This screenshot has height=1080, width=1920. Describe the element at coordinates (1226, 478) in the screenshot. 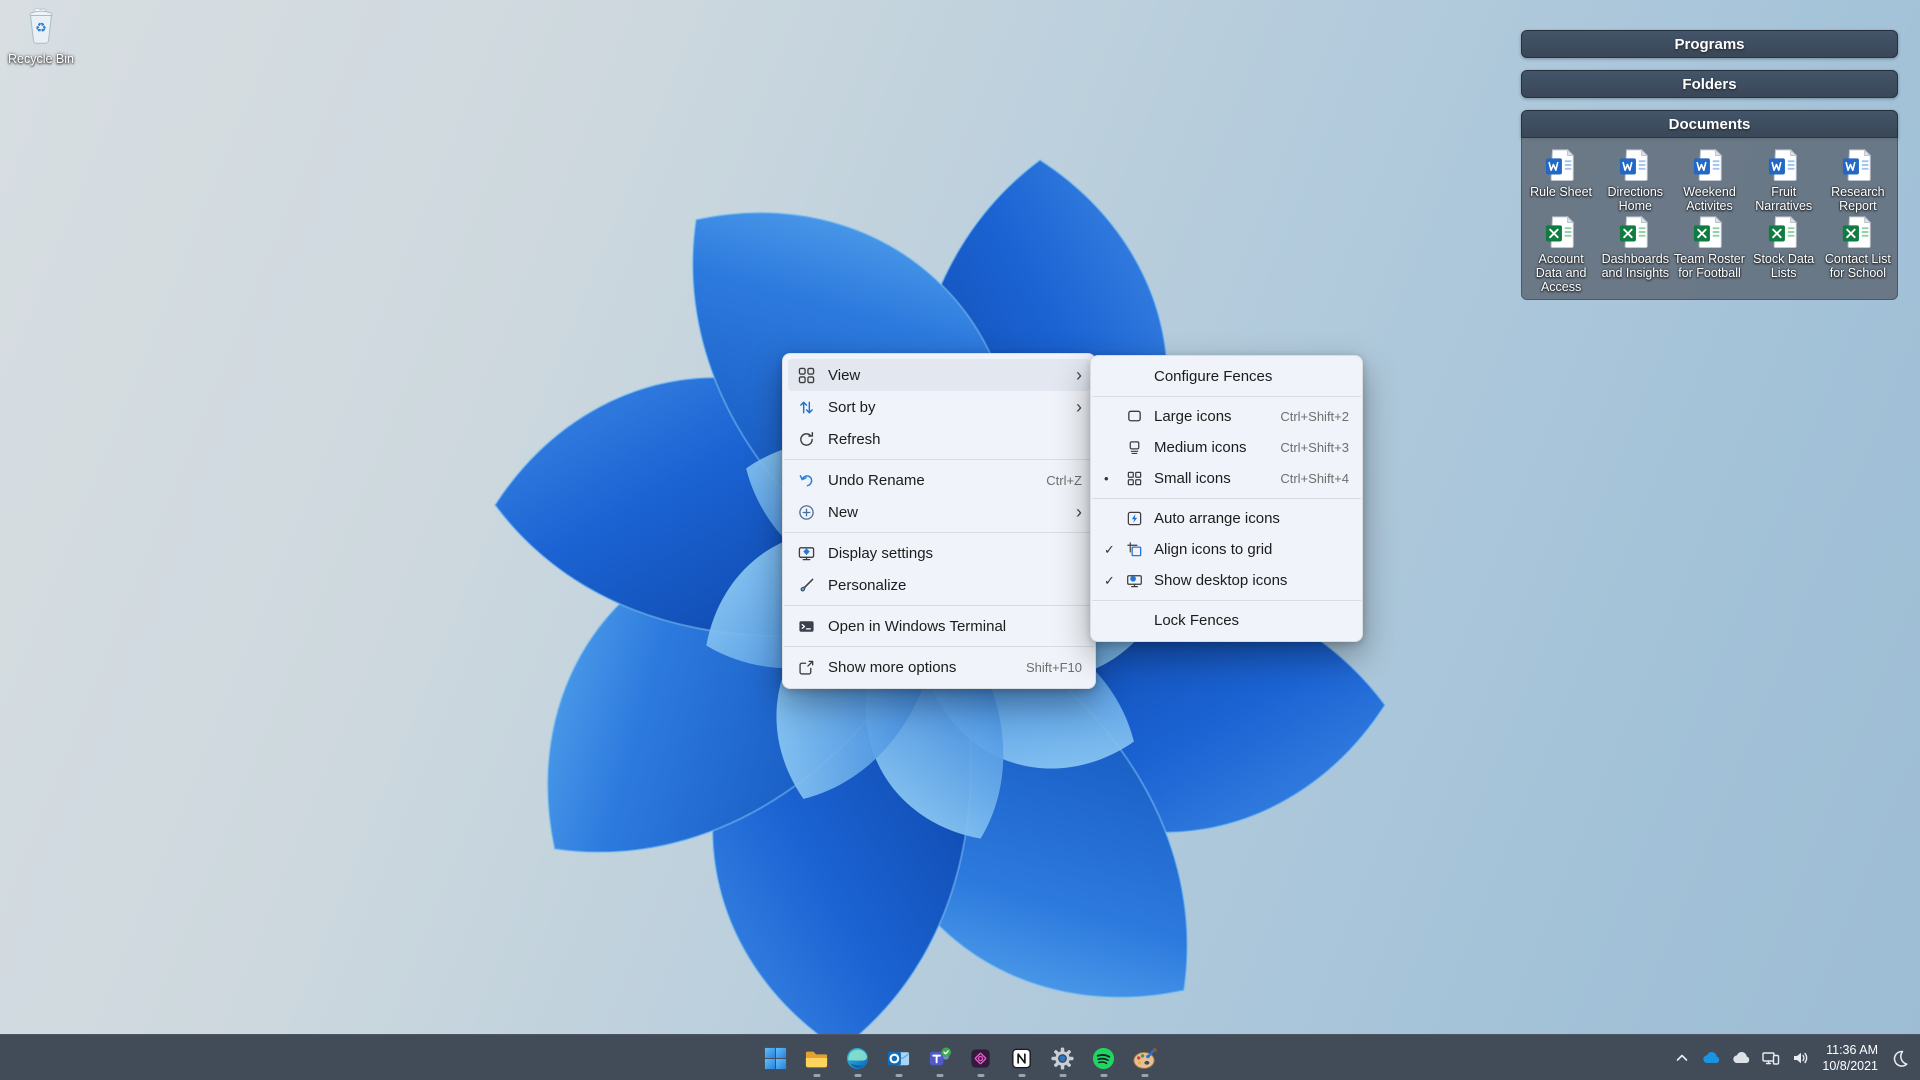

I see `submenu-item-small-icons: • Small icons Ctrl+Shift+4` at that location.